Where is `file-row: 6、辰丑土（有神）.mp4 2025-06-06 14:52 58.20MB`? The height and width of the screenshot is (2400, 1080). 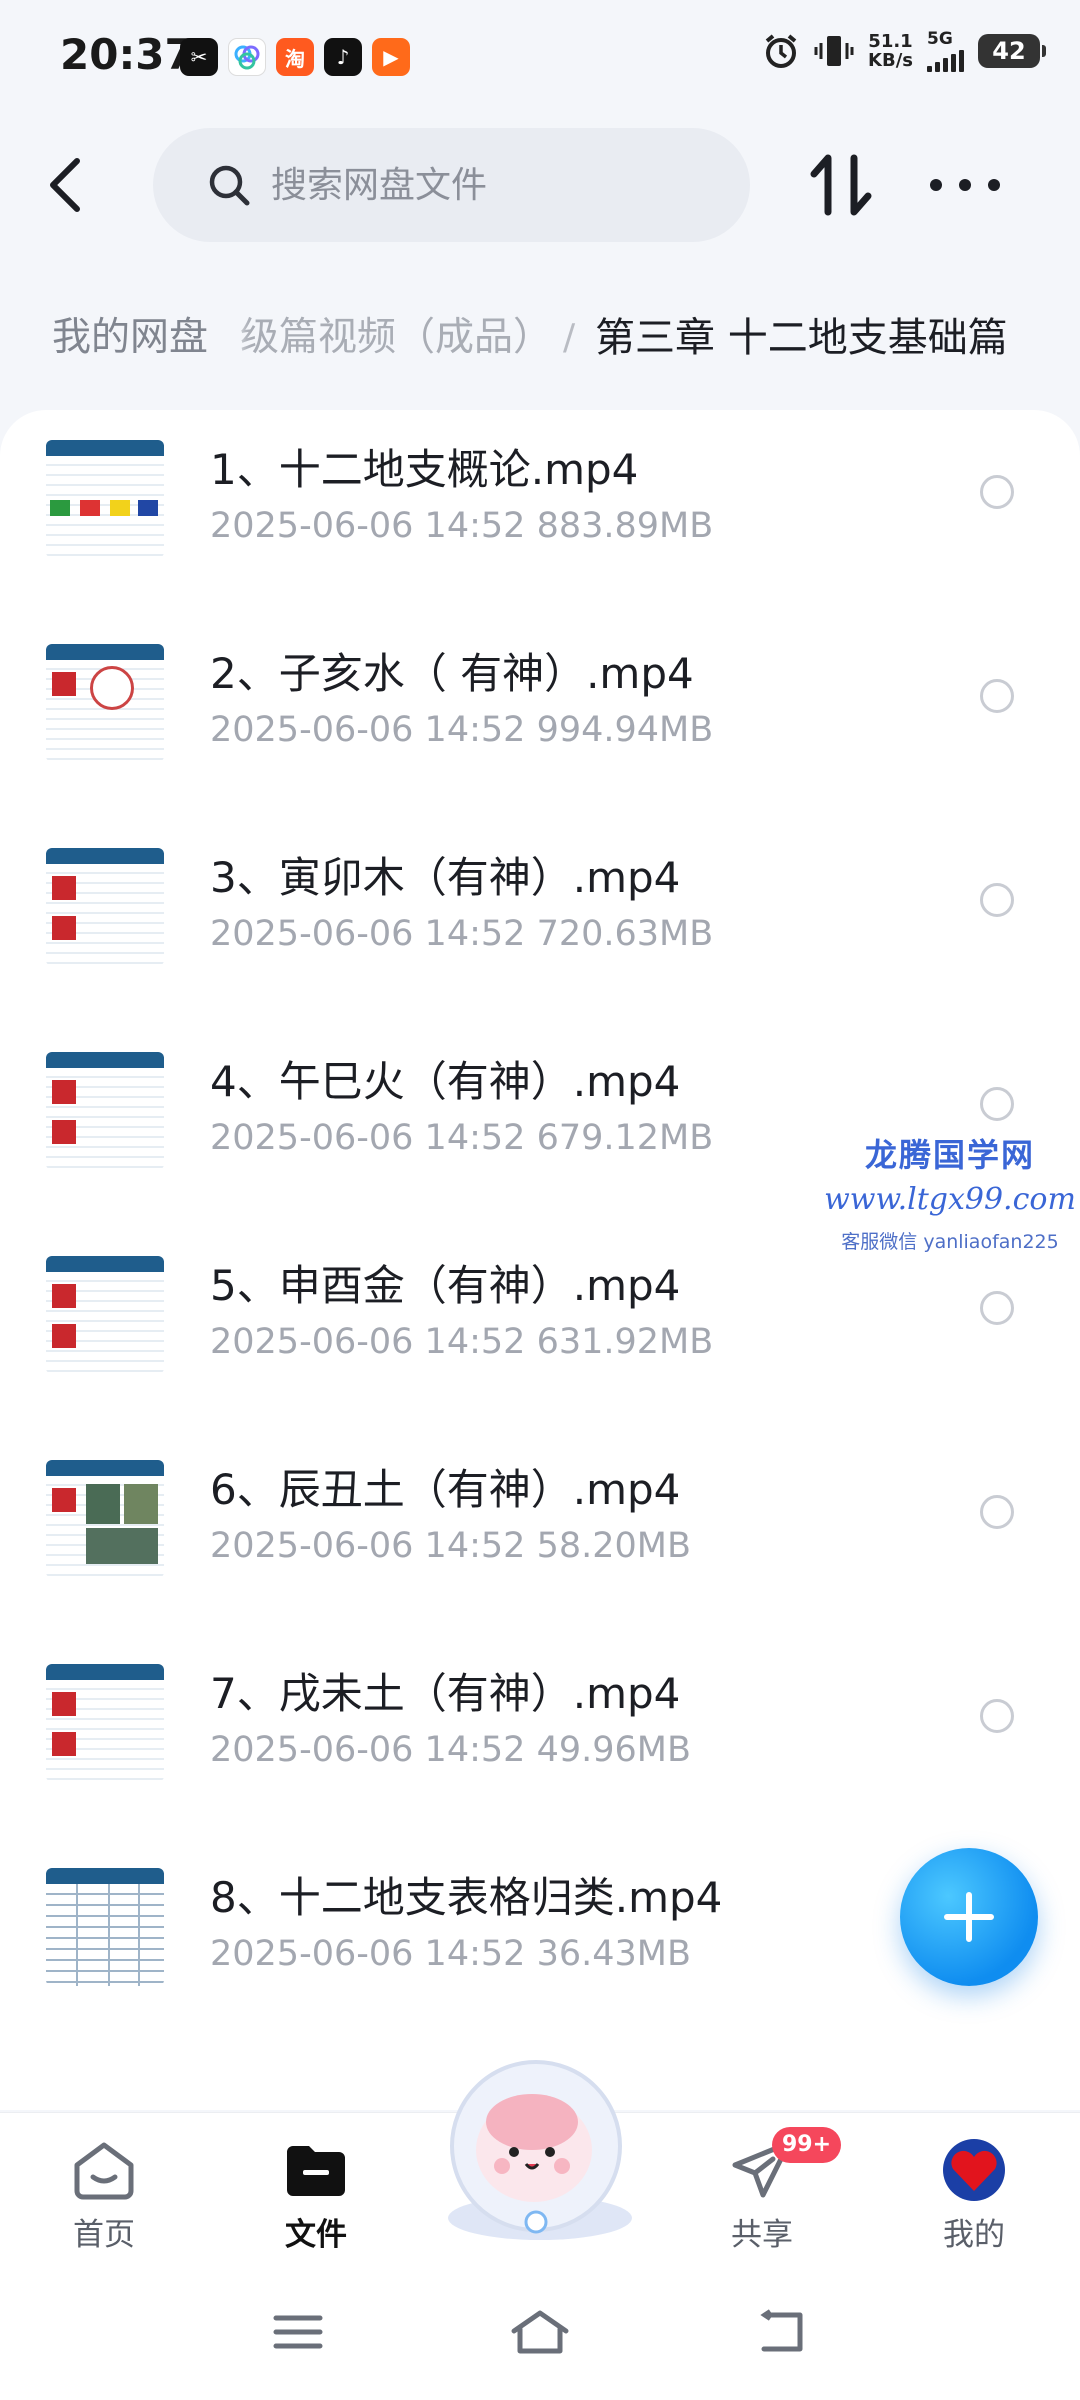 file-row: 6、辰丑土（有神）.mp4 2025-06-06 14:52 58.20MB is located at coordinates (540, 1532).